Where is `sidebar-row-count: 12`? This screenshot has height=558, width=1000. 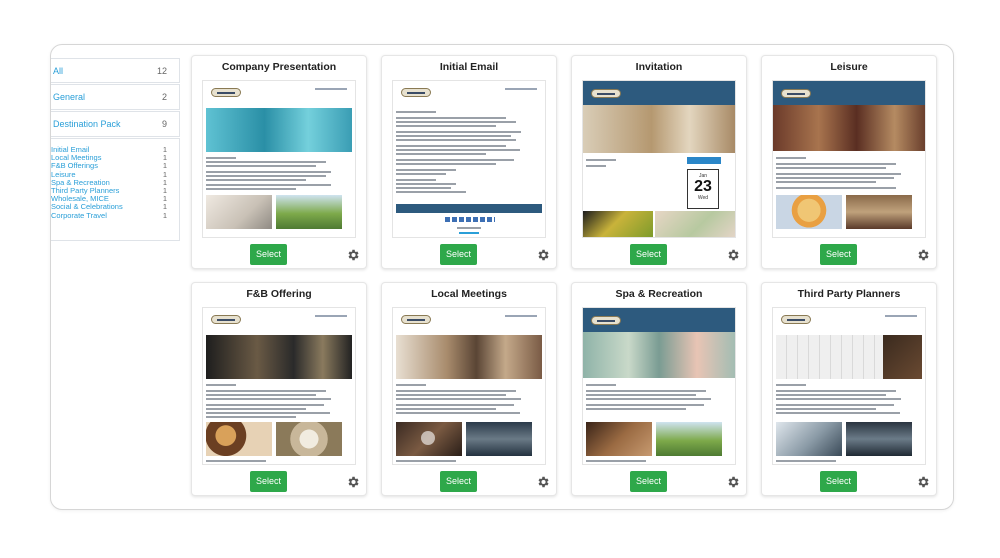 sidebar-row-count: 12 is located at coordinates (161, 70).